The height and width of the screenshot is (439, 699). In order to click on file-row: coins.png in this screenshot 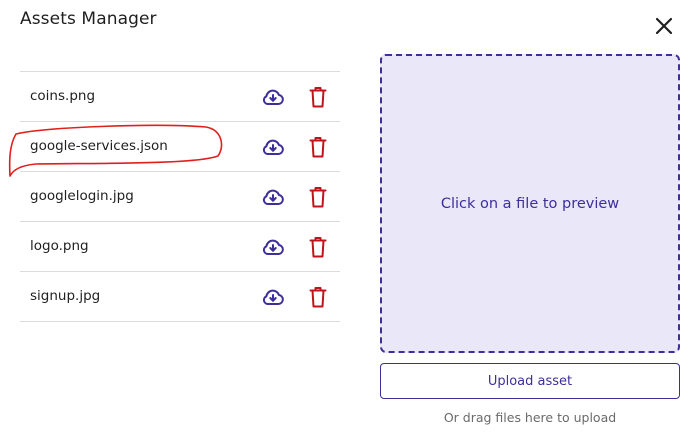, I will do `click(180, 97)`.